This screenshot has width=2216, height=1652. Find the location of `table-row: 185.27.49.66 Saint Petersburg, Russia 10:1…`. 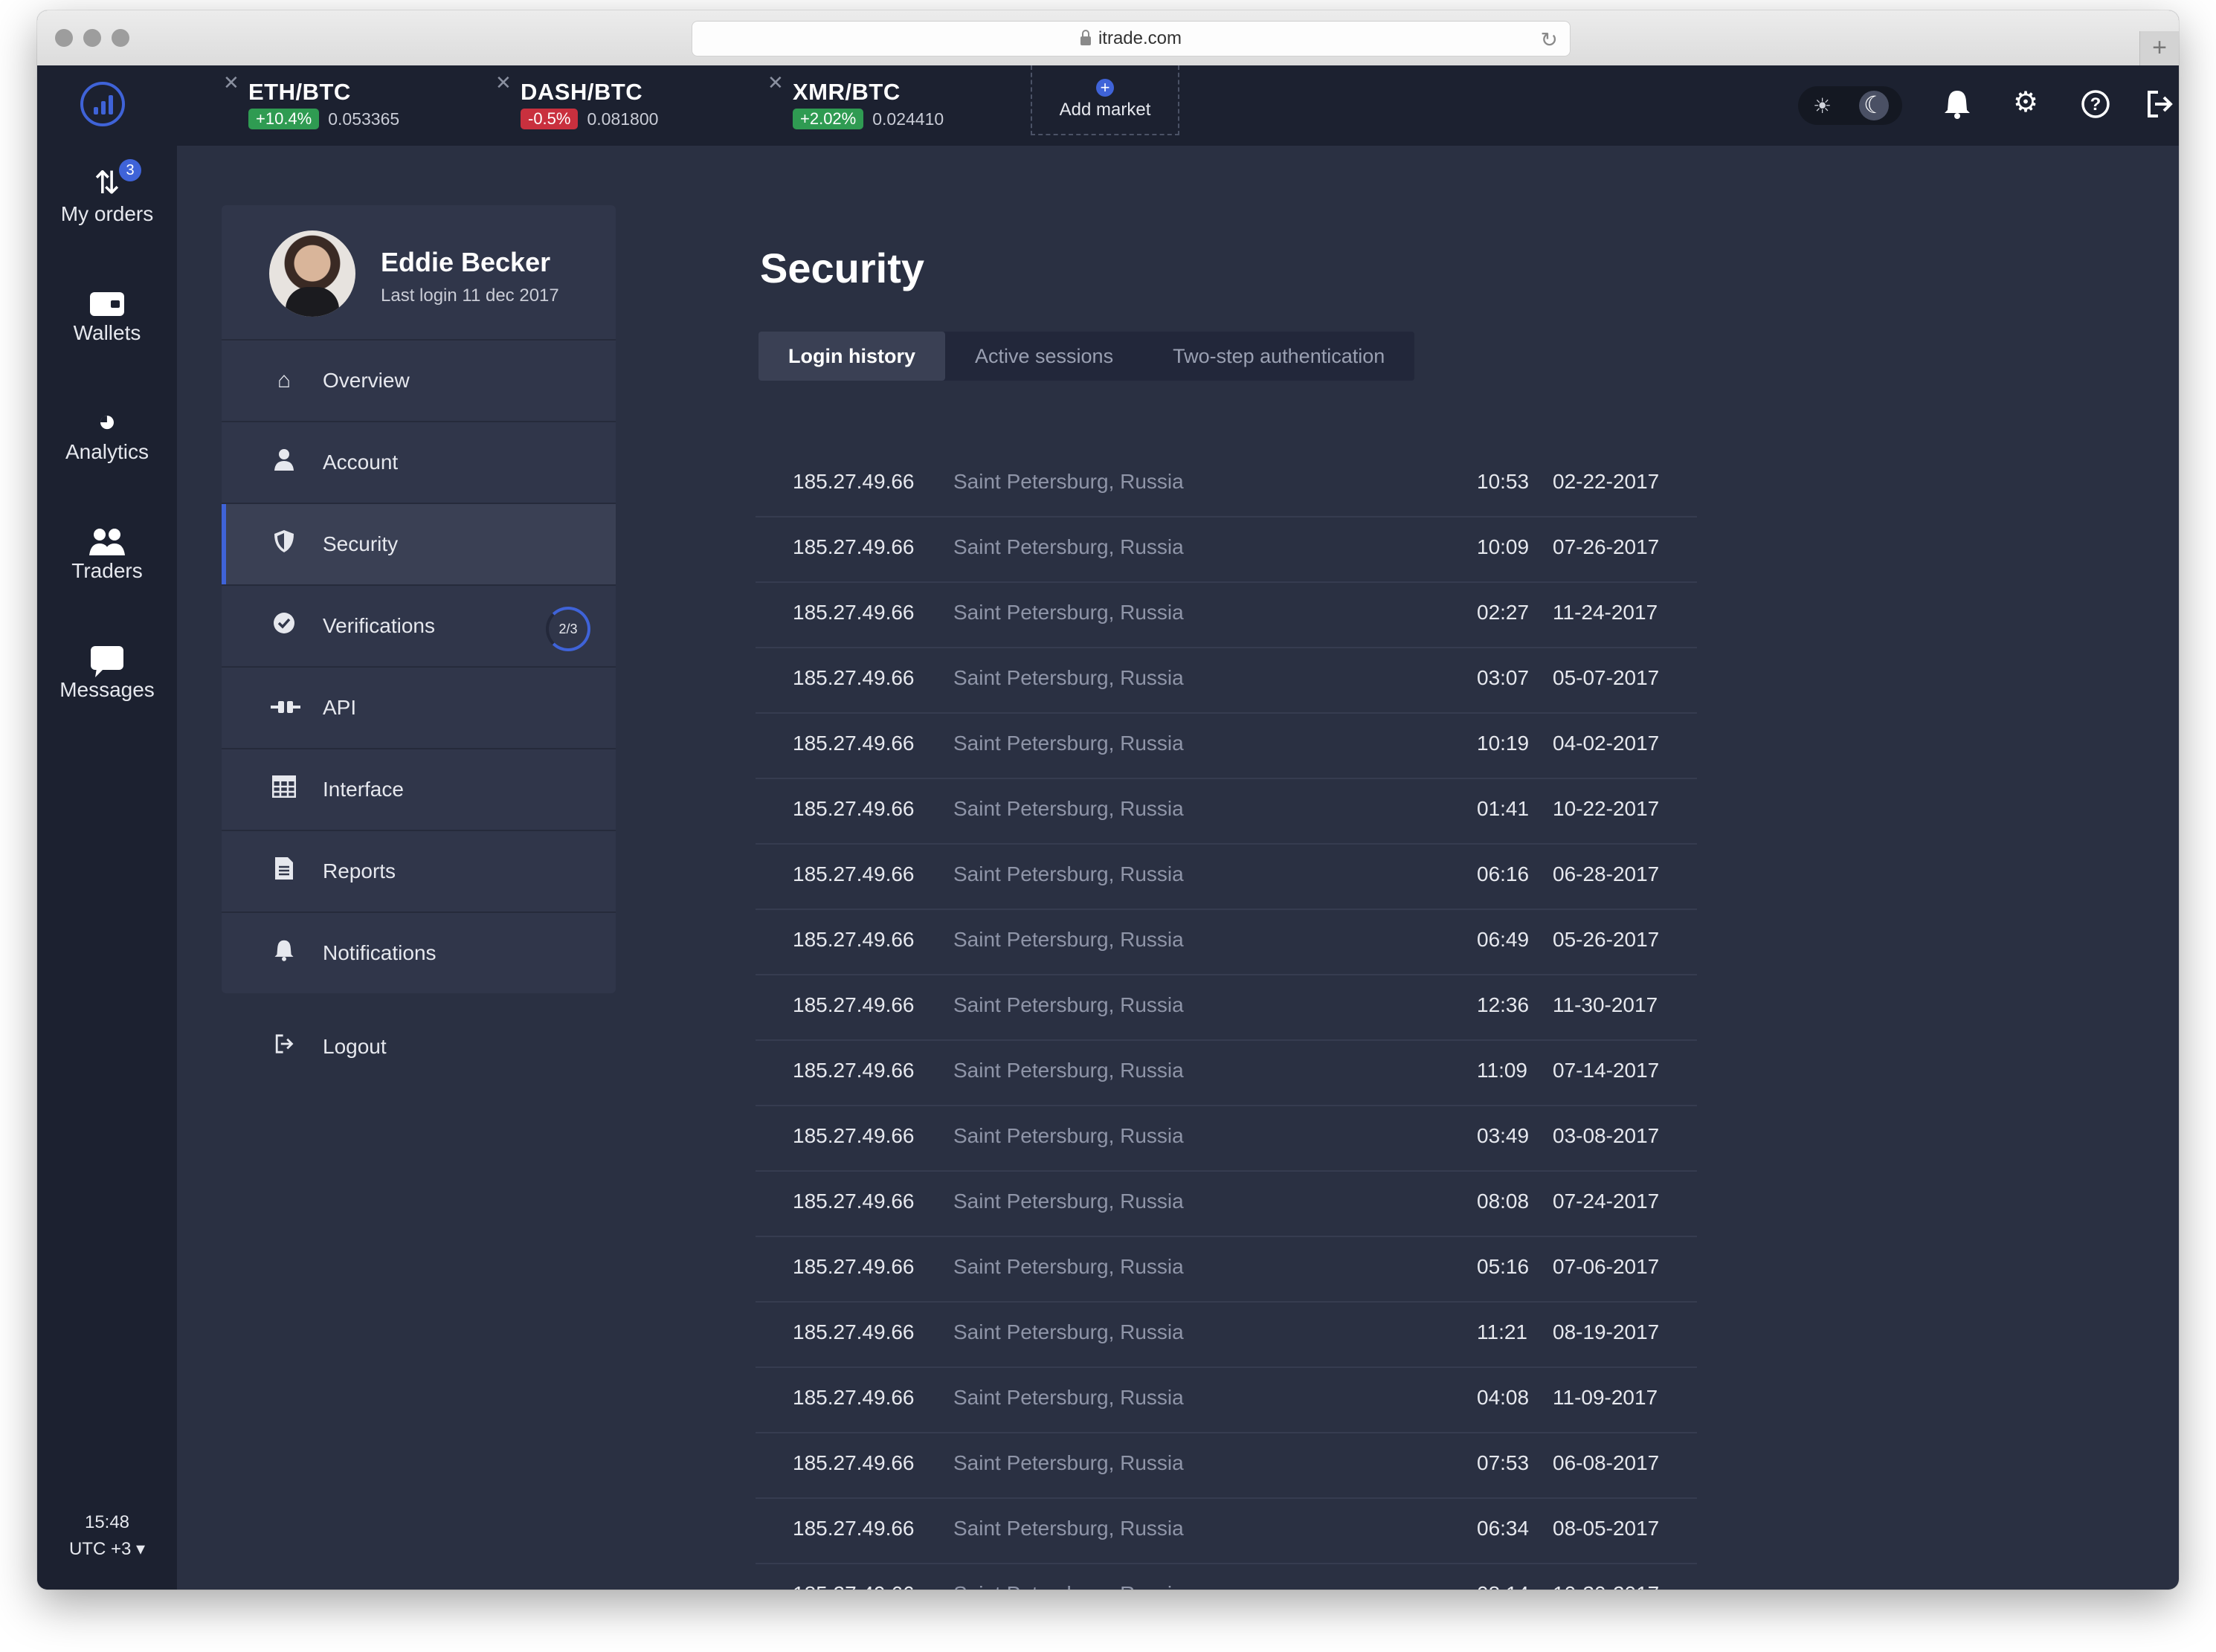

table-row: 185.27.49.66 Saint Petersburg, Russia 10:1… is located at coordinates (1226, 746).